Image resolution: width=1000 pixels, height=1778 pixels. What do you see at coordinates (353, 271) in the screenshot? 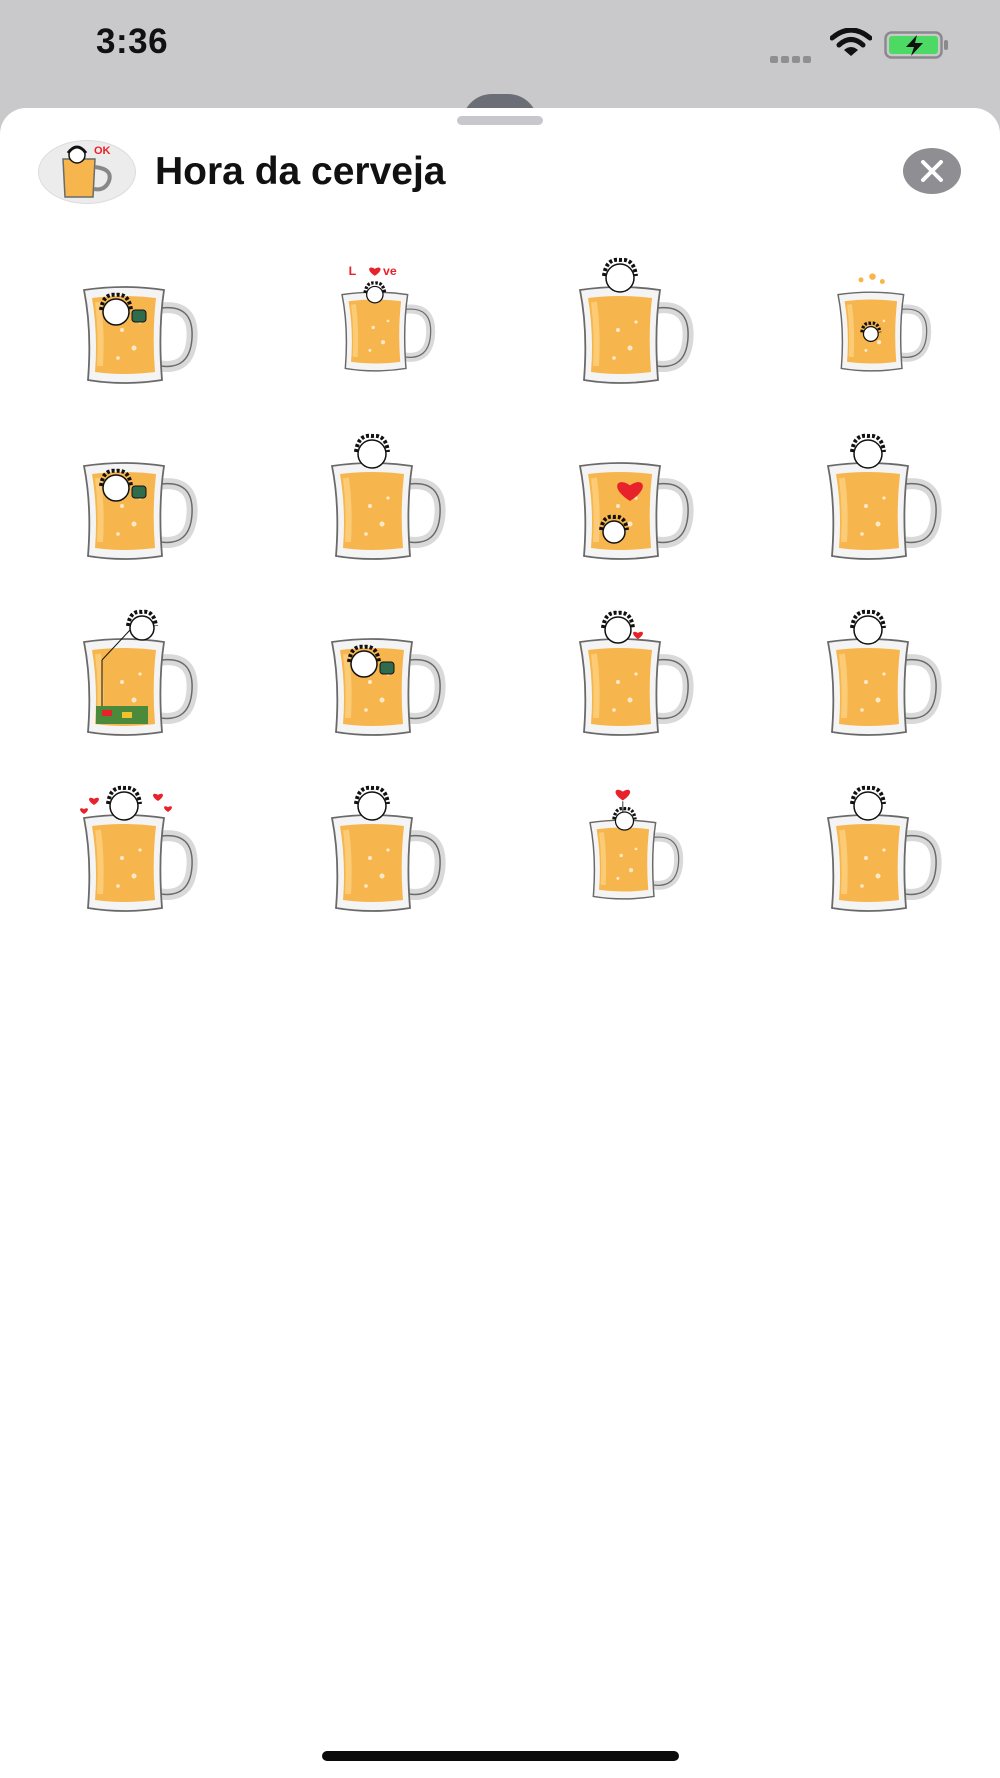
I see `svg-text: L` at bounding box center [353, 271].